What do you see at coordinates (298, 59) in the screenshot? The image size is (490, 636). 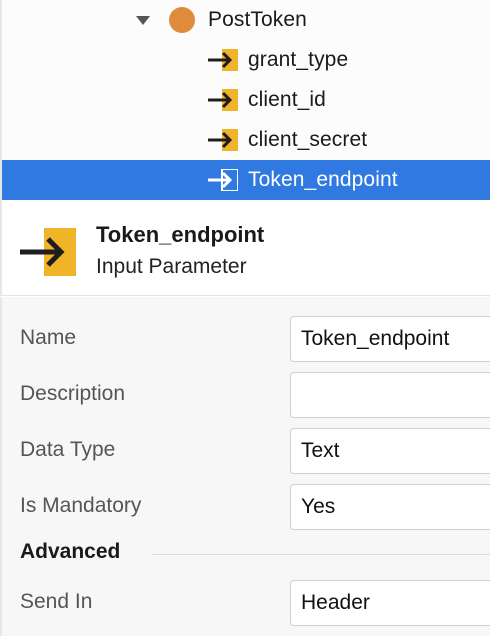 I see `tree-item-label: grant_type` at bounding box center [298, 59].